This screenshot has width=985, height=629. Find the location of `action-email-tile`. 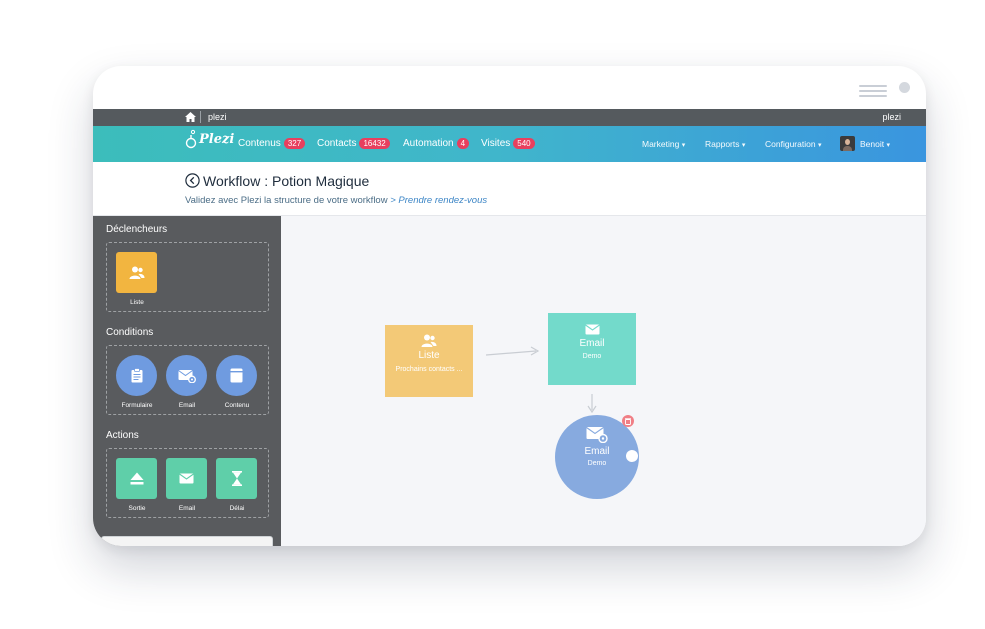

action-email-tile is located at coordinates (186, 478).